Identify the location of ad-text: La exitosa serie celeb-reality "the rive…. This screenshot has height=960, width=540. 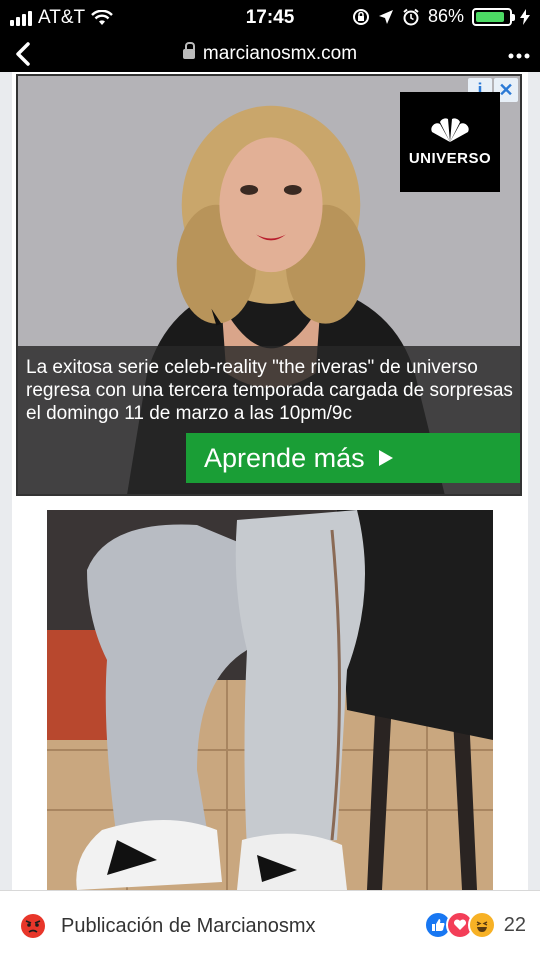
(269, 390).